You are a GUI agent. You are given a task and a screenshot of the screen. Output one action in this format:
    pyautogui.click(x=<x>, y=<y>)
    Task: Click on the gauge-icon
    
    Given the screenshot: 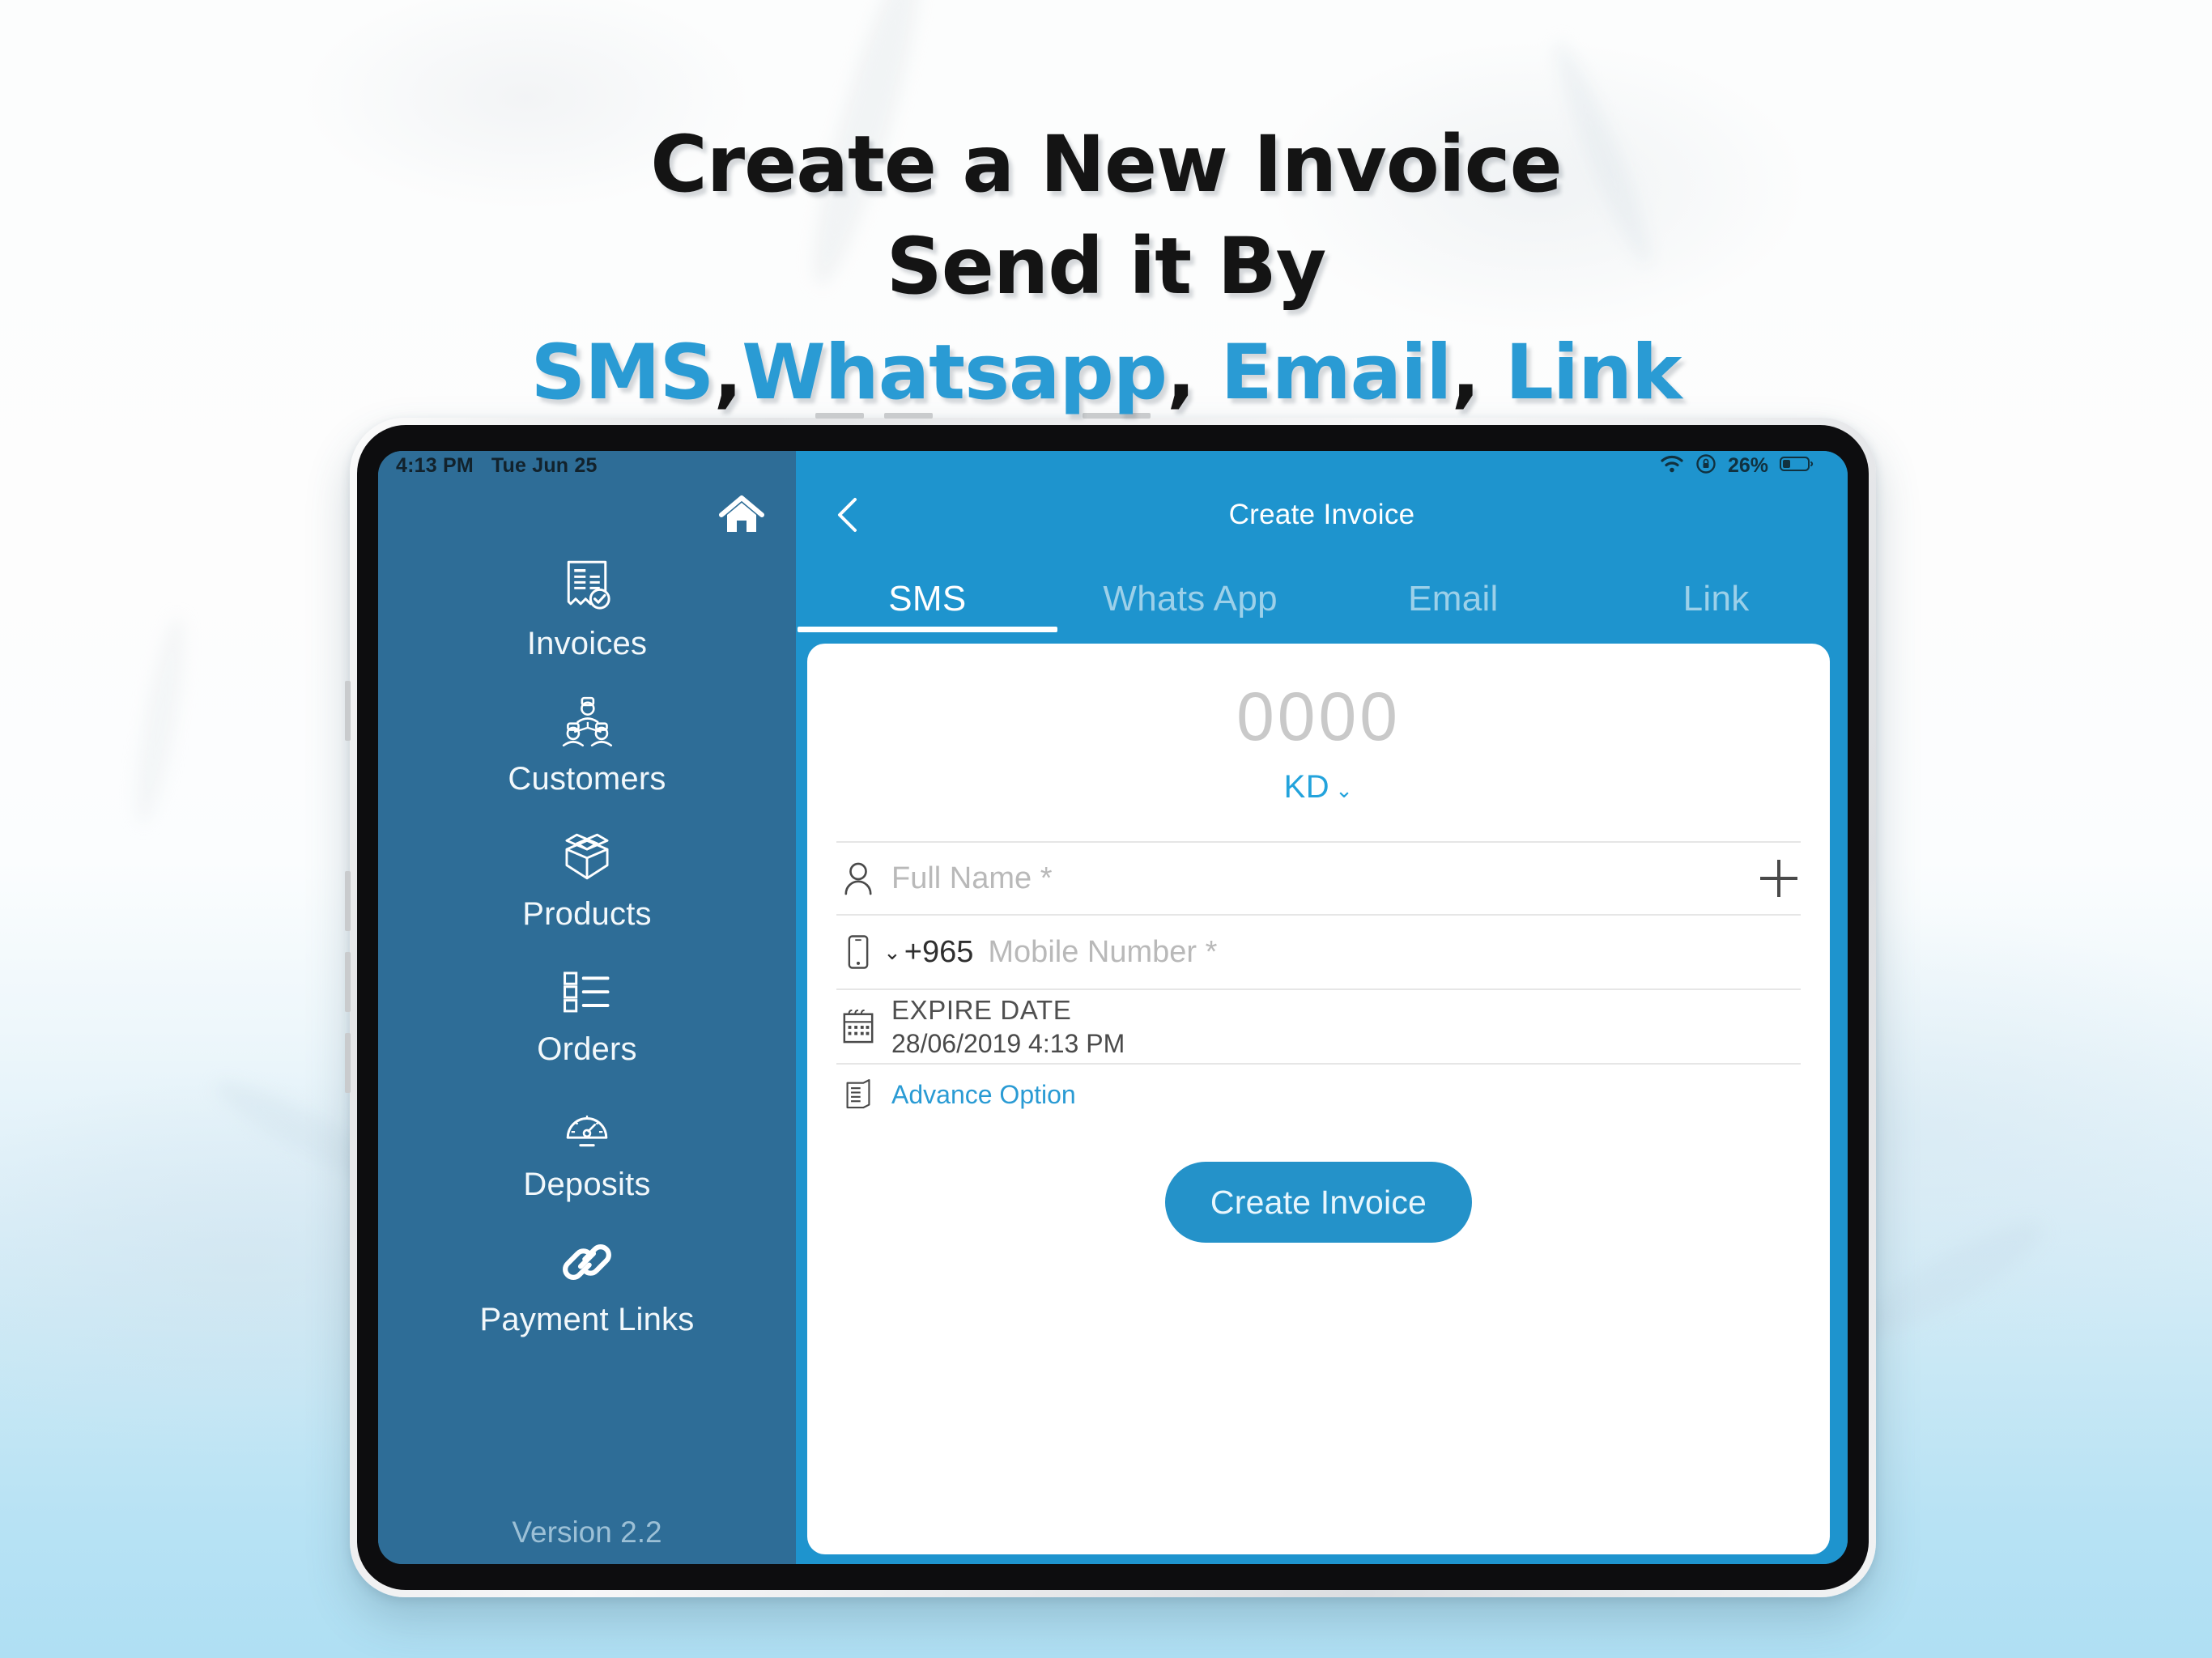 What is the action you would take?
    pyautogui.click(x=587, y=1127)
    